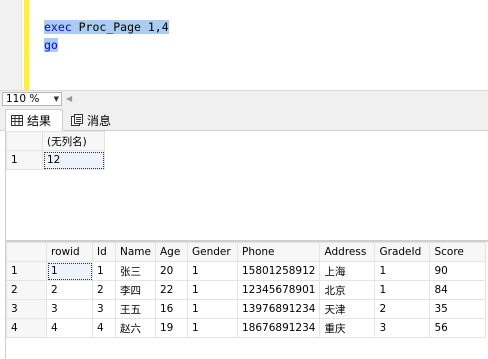  I want to click on column-header: Age, so click(171, 252).